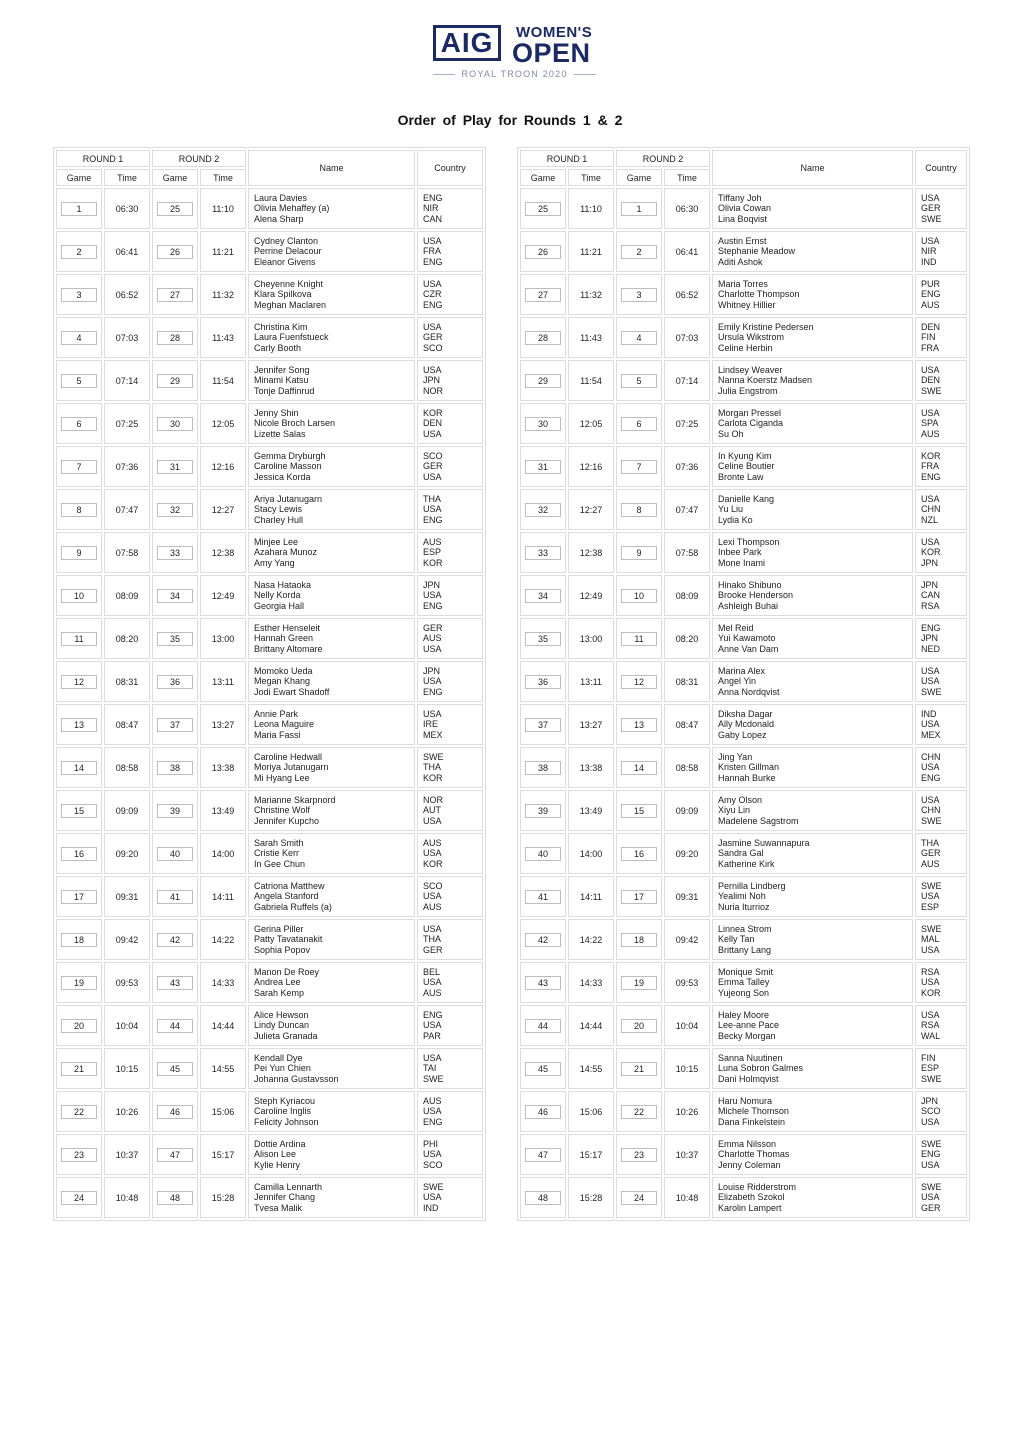 The width and height of the screenshot is (1020, 1442). Describe the element at coordinates (223, 1111) in the screenshot. I see `r2-tee-time: 15:06` at that location.